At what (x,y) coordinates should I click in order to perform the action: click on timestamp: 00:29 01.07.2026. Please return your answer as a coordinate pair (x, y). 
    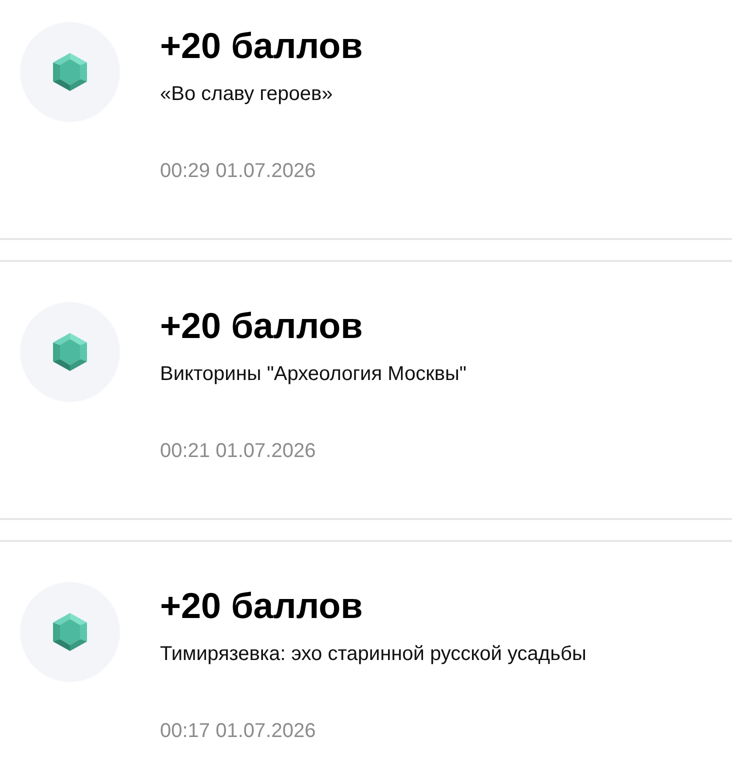
    Looking at the image, I should click on (238, 171).